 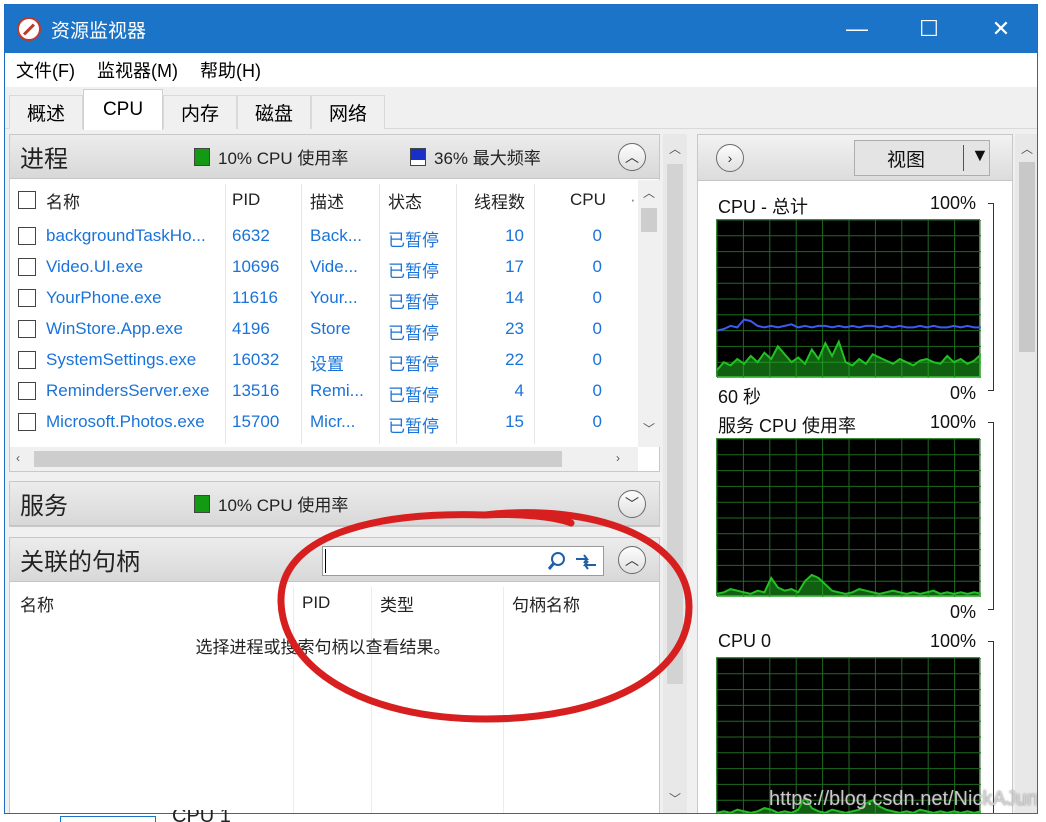 I want to click on col-cpu: CPU, so click(x=588, y=200).